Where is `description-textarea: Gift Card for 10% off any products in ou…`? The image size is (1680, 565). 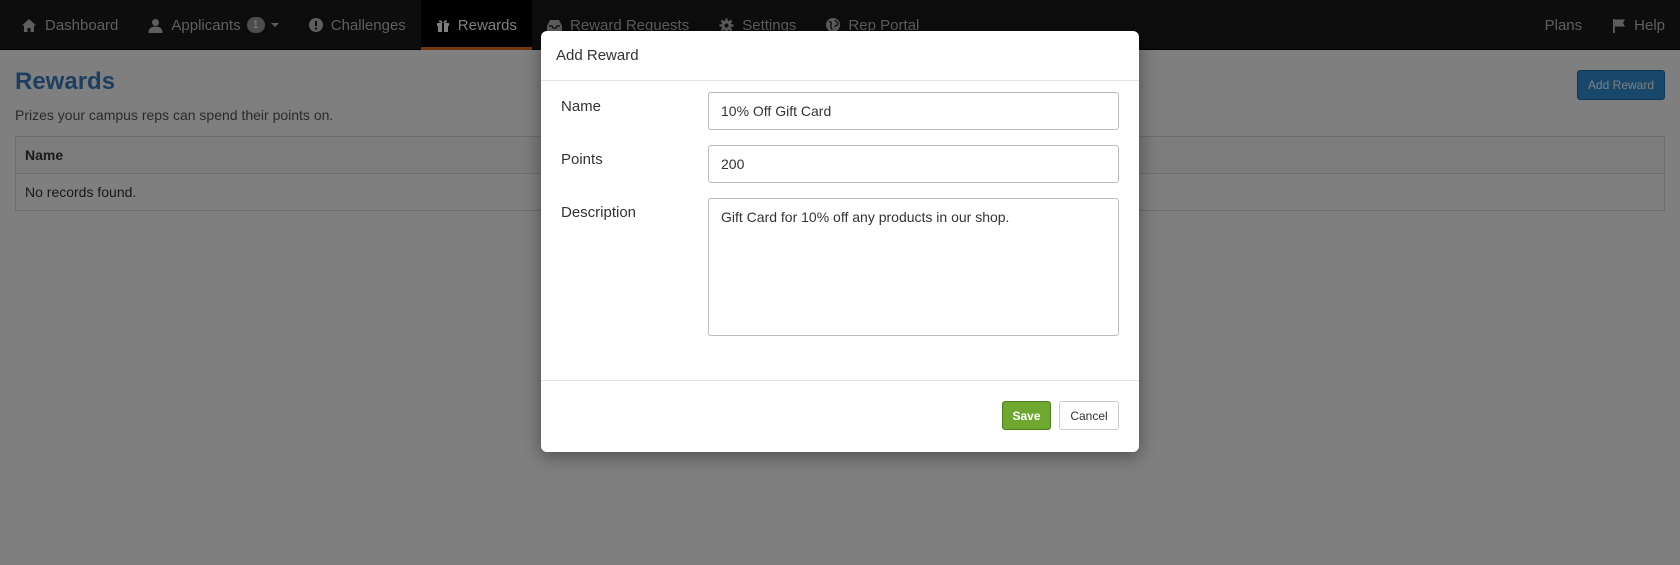 description-textarea: Gift Card for 10% off any products in ou… is located at coordinates (913, 267).